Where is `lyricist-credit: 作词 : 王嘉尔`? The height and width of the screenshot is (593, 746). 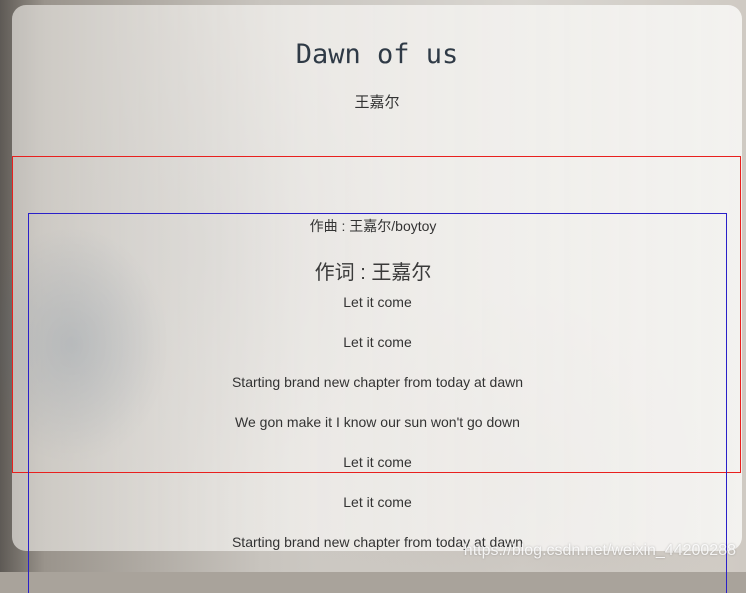 lyricist-credit: 作词 : 王嘉尔 is located at coordinates (373, 273).